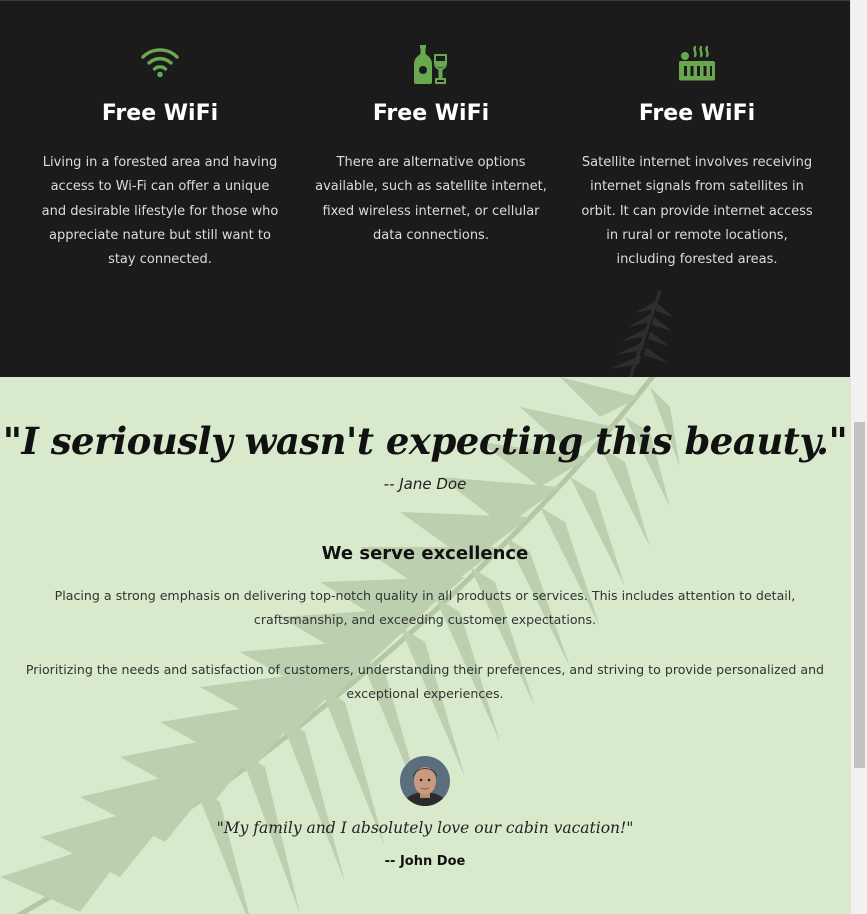  I want to click on fern-leaf-decoration-top, so click(641, 334).